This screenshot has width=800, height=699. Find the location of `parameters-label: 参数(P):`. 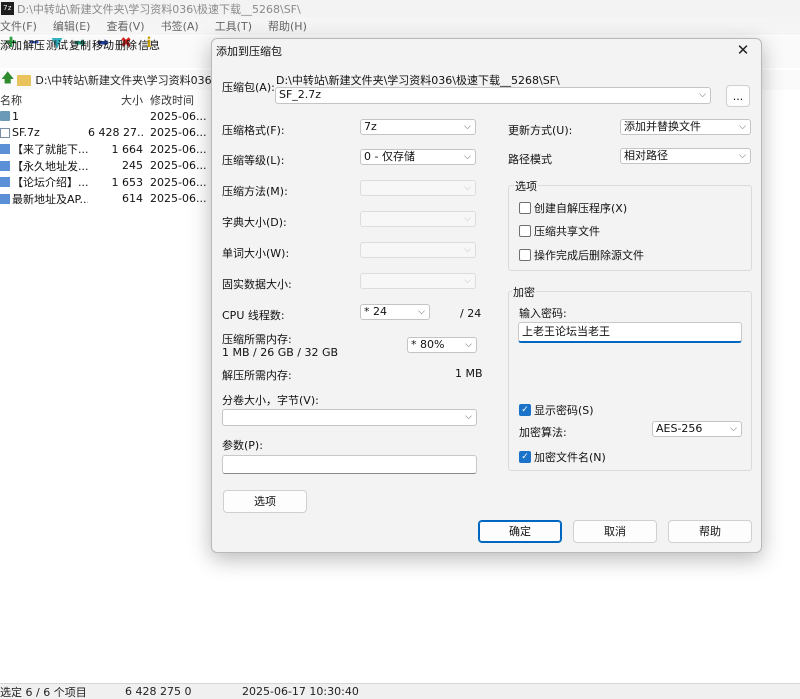

parameters-label: 参数(P): is located at coordinates (242, 445).